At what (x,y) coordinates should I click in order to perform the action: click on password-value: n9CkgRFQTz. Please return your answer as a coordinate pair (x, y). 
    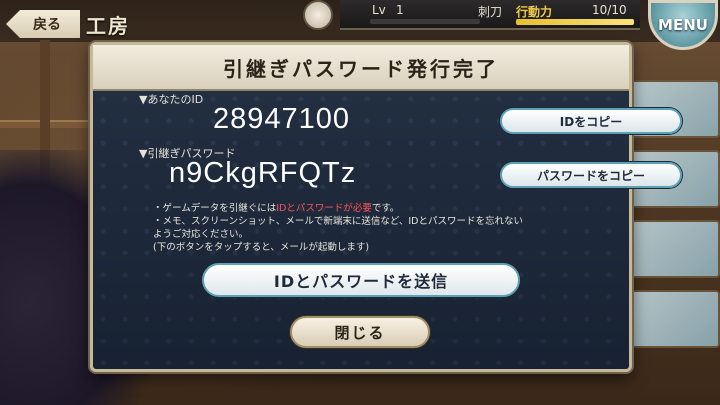
    Looking at the image, I should click on (263, 173).